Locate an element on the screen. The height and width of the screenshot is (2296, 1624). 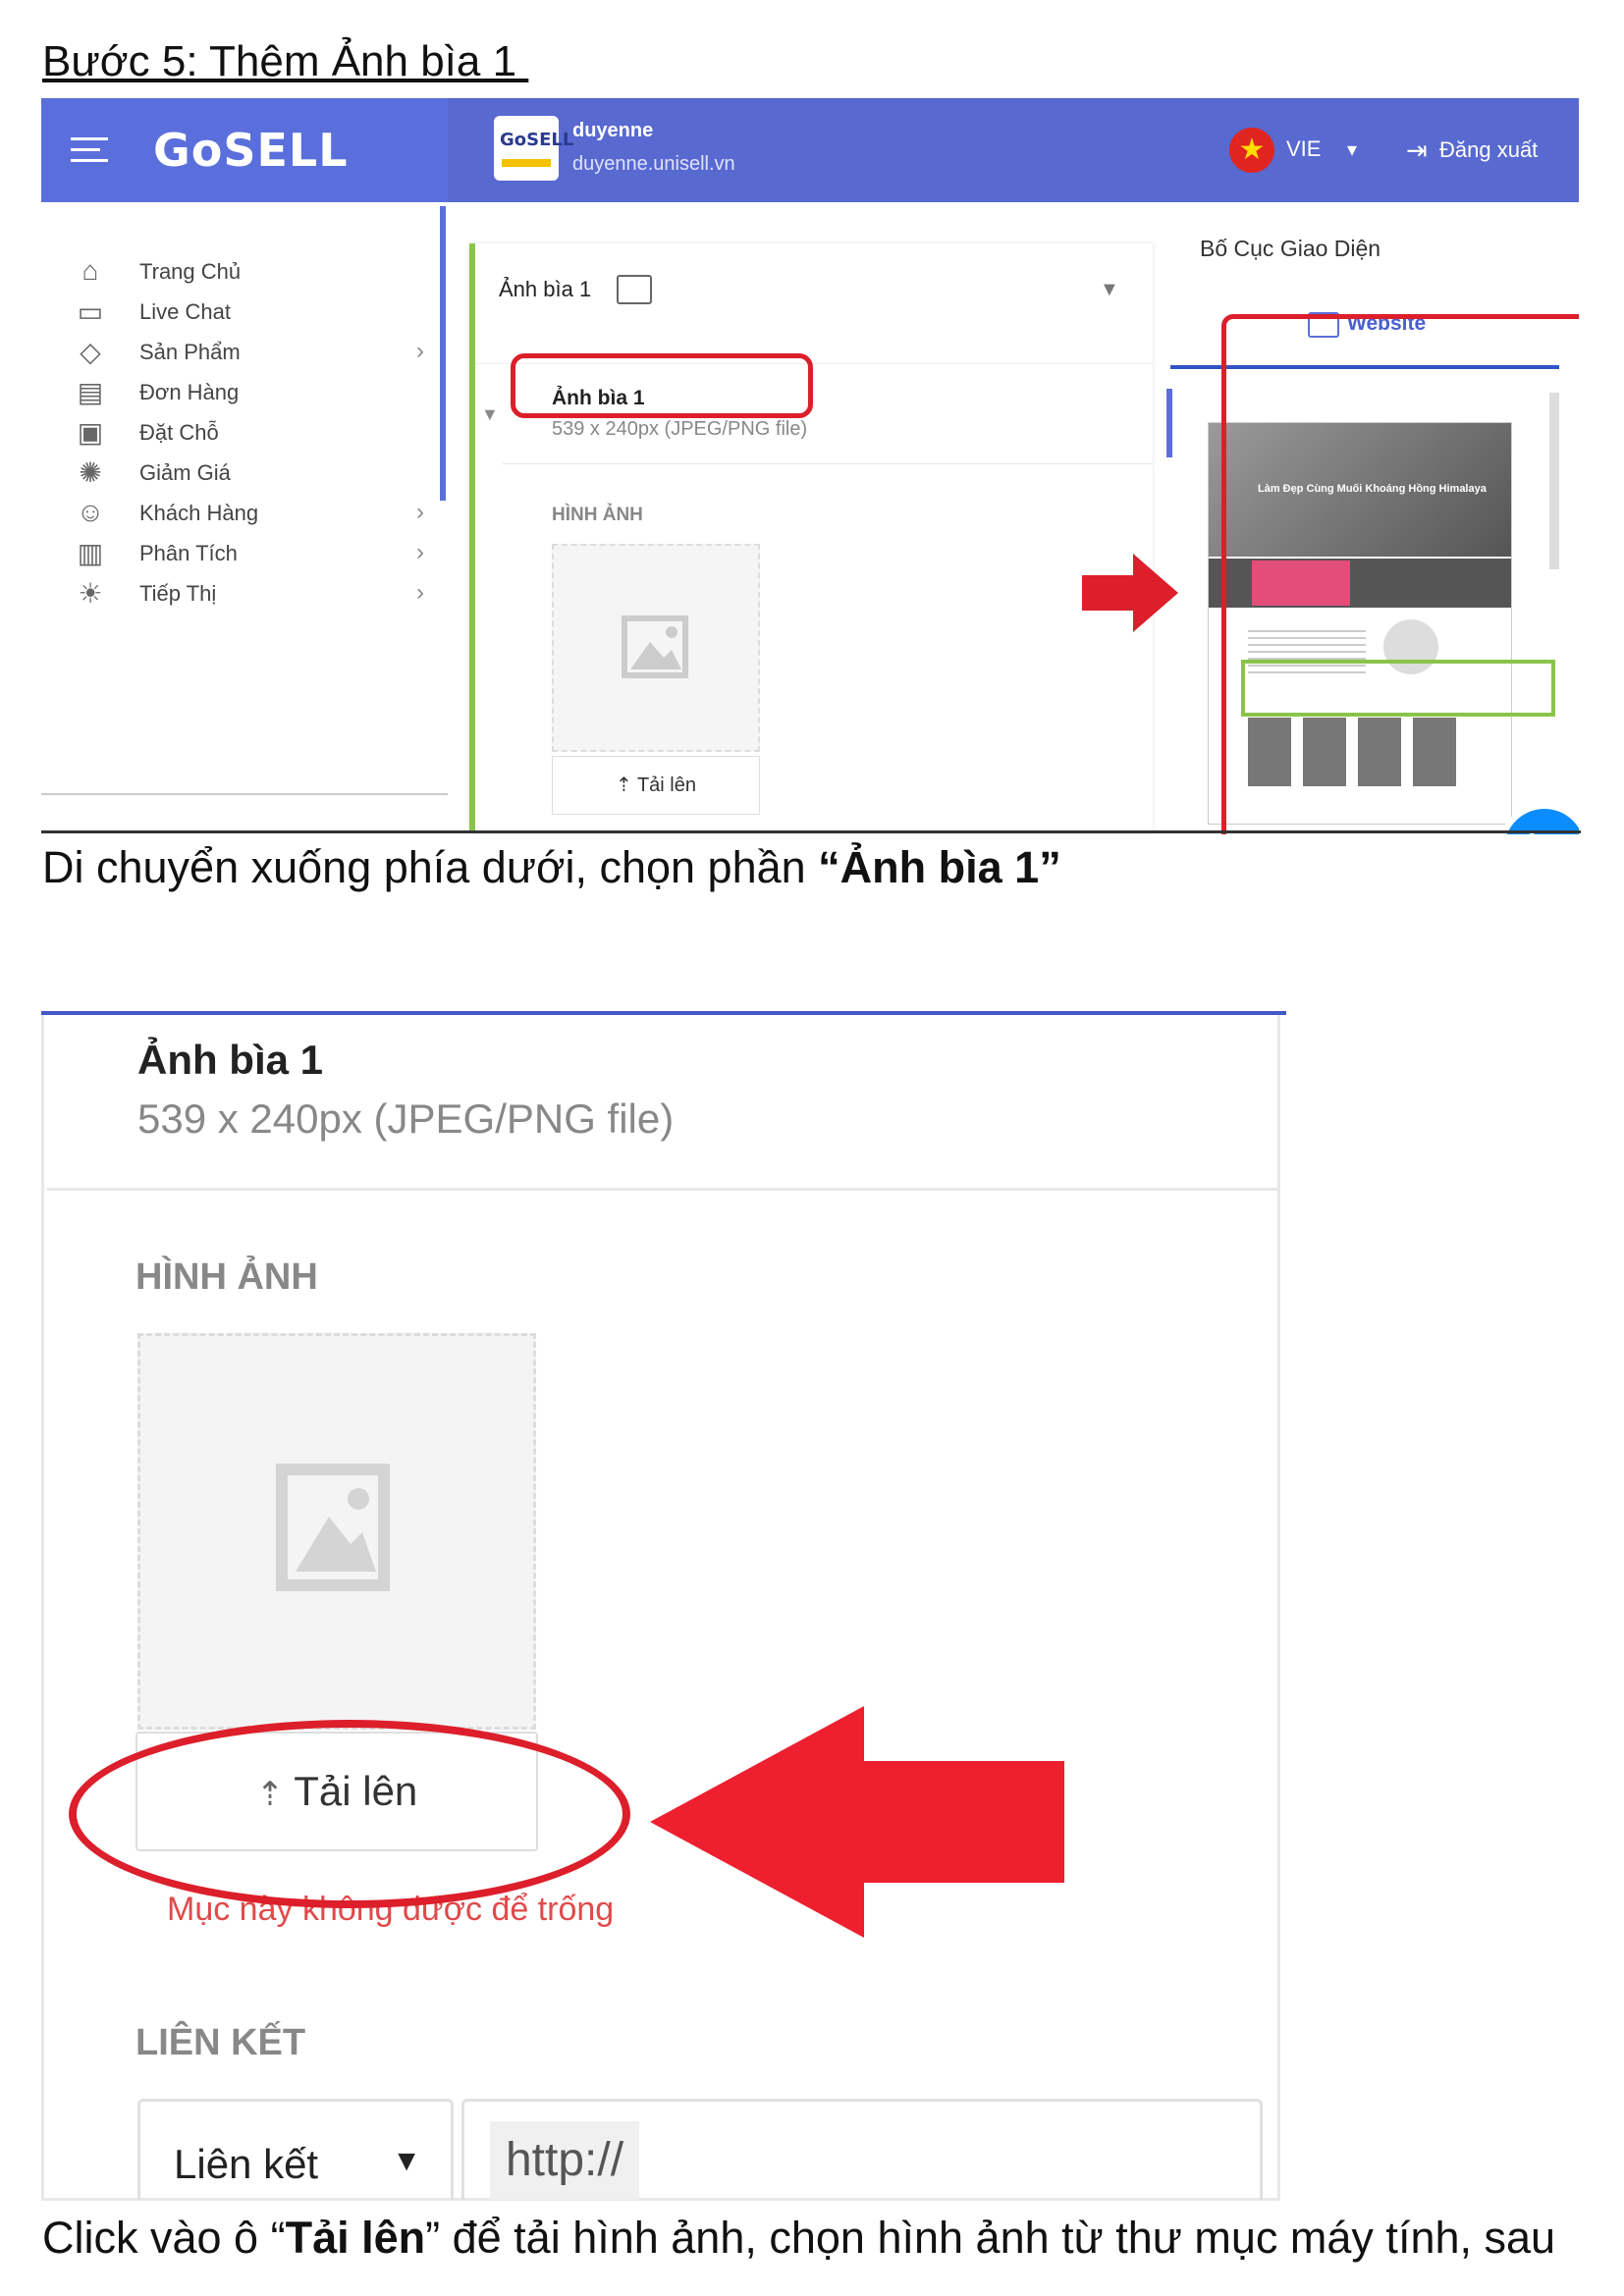
browser-window-icon is located at coordinates (634, 290).